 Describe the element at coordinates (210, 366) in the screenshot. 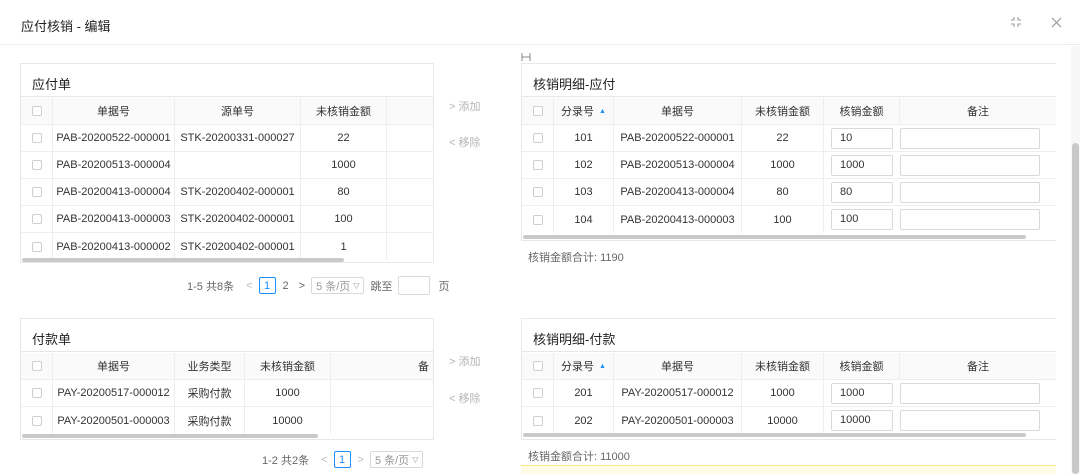

I see `col-biz-type: 业务类型` at that location.